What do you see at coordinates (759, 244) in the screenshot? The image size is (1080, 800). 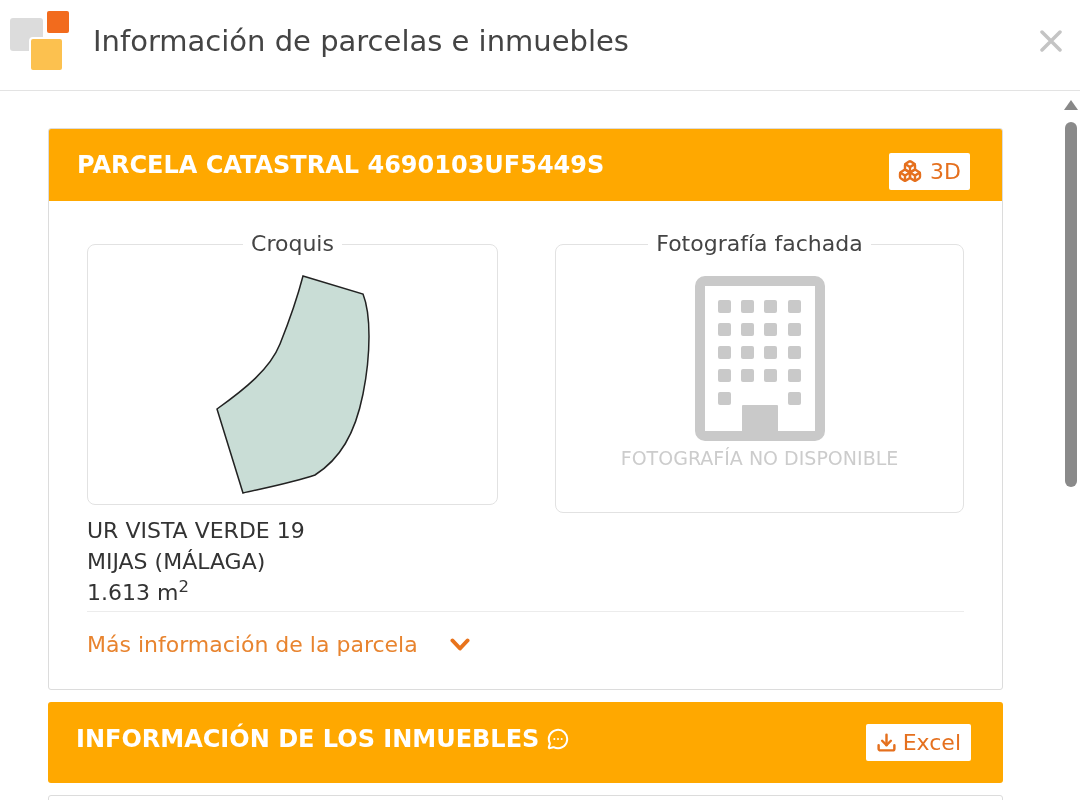 I see `photo-label: Fotografía fachada` at bounding box center [759, 244].